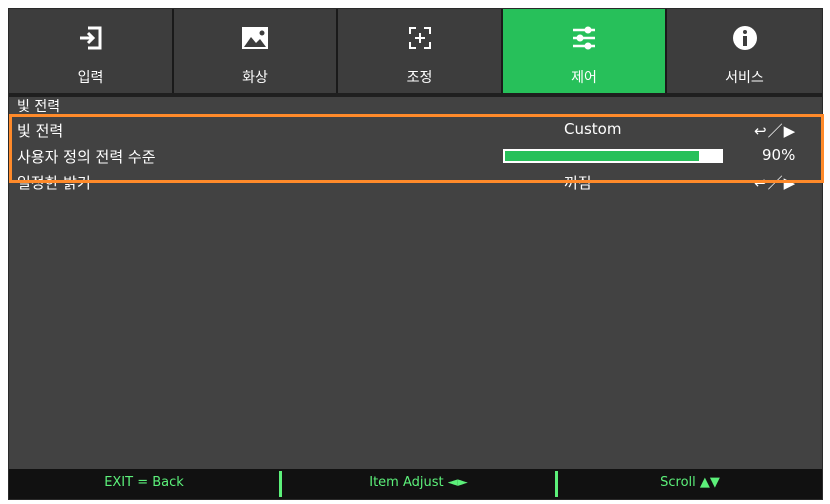  Describe the element at coordinates (90, 78) in the screenshot. I see `tab-input-label: 입력` at that location.